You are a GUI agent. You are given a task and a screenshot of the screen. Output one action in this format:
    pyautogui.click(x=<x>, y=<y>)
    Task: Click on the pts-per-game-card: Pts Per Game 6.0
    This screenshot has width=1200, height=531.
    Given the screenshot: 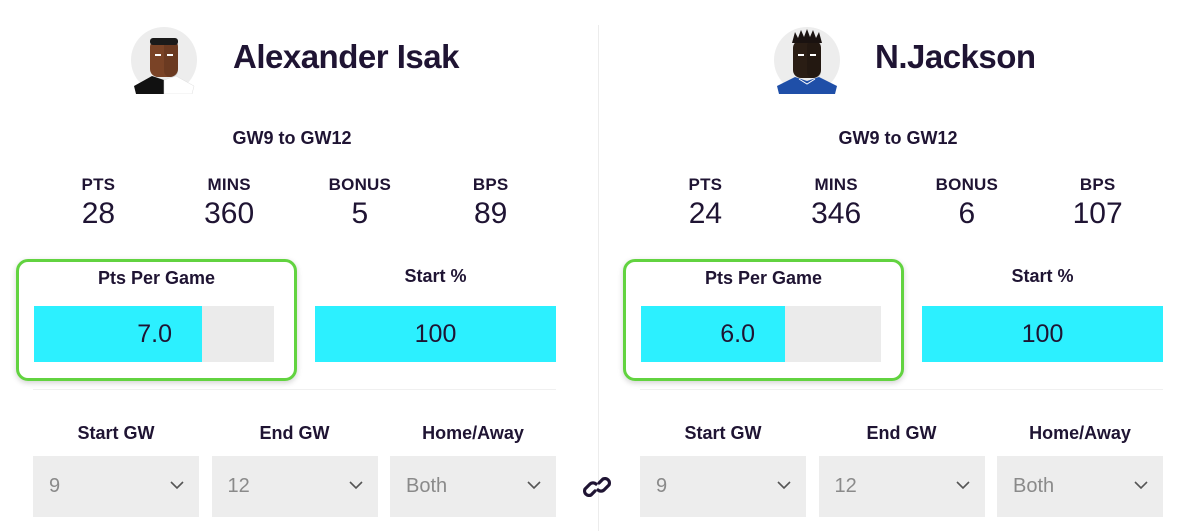 What is the action you would take?
    pyautogui.click(x=763, y=320)
    